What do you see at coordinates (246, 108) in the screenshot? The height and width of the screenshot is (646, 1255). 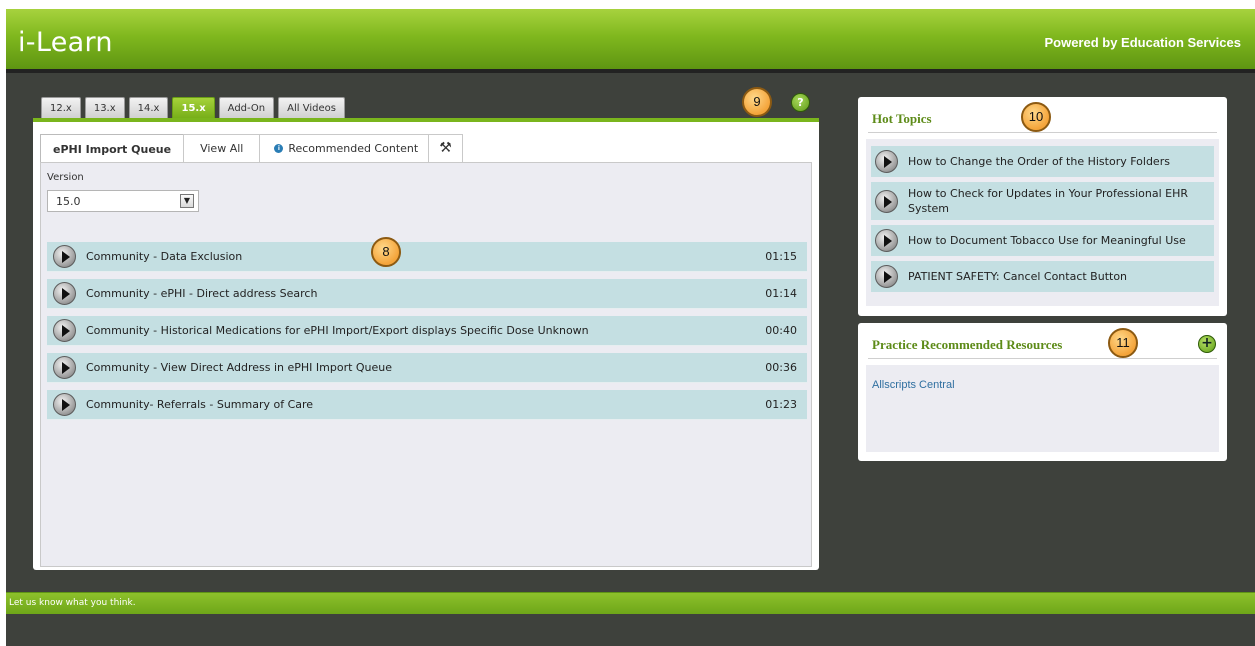 I see `tab-add-on: Add-On` at bounding box center [246, 108].